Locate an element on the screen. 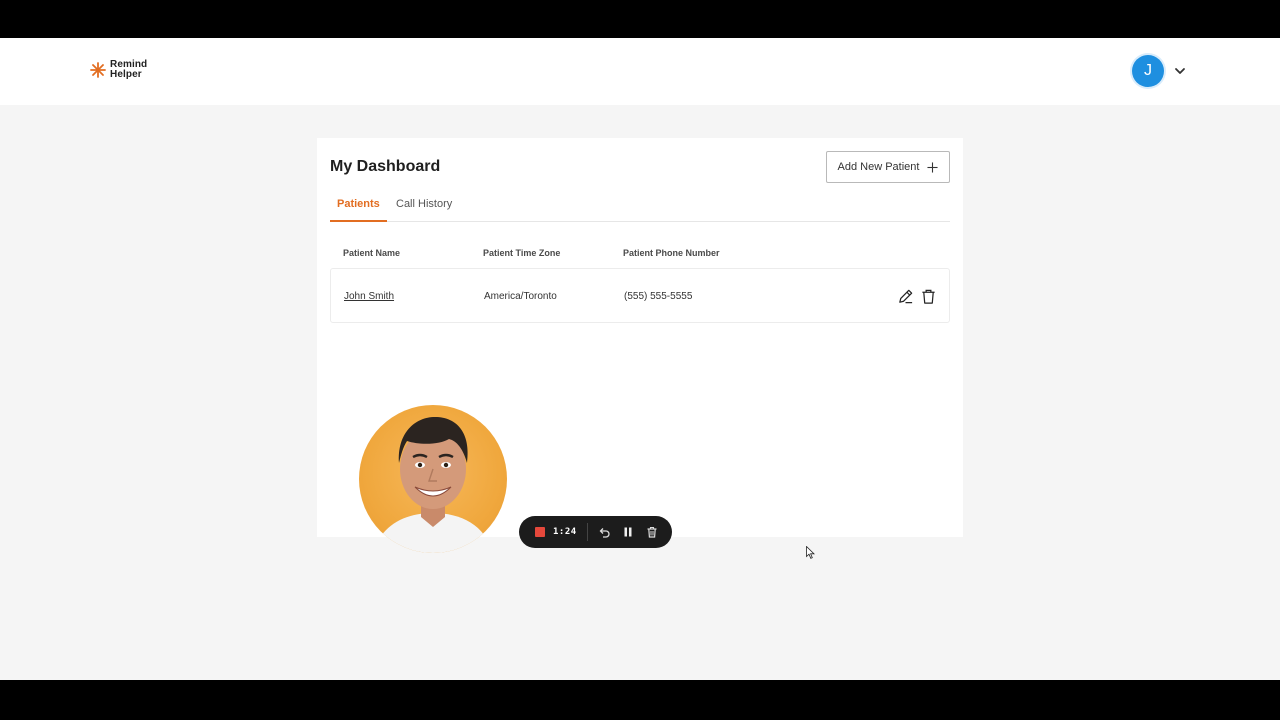 The width and height of the screenshot is (1280, 720). page-title: My Dashboard is located at coordinates (385, 166).